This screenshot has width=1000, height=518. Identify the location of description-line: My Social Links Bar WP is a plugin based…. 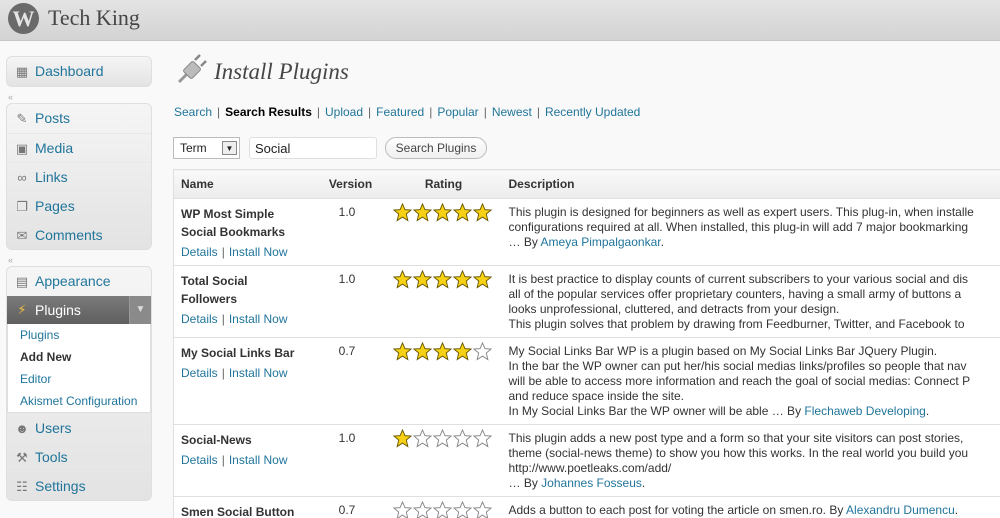
(723, 351).